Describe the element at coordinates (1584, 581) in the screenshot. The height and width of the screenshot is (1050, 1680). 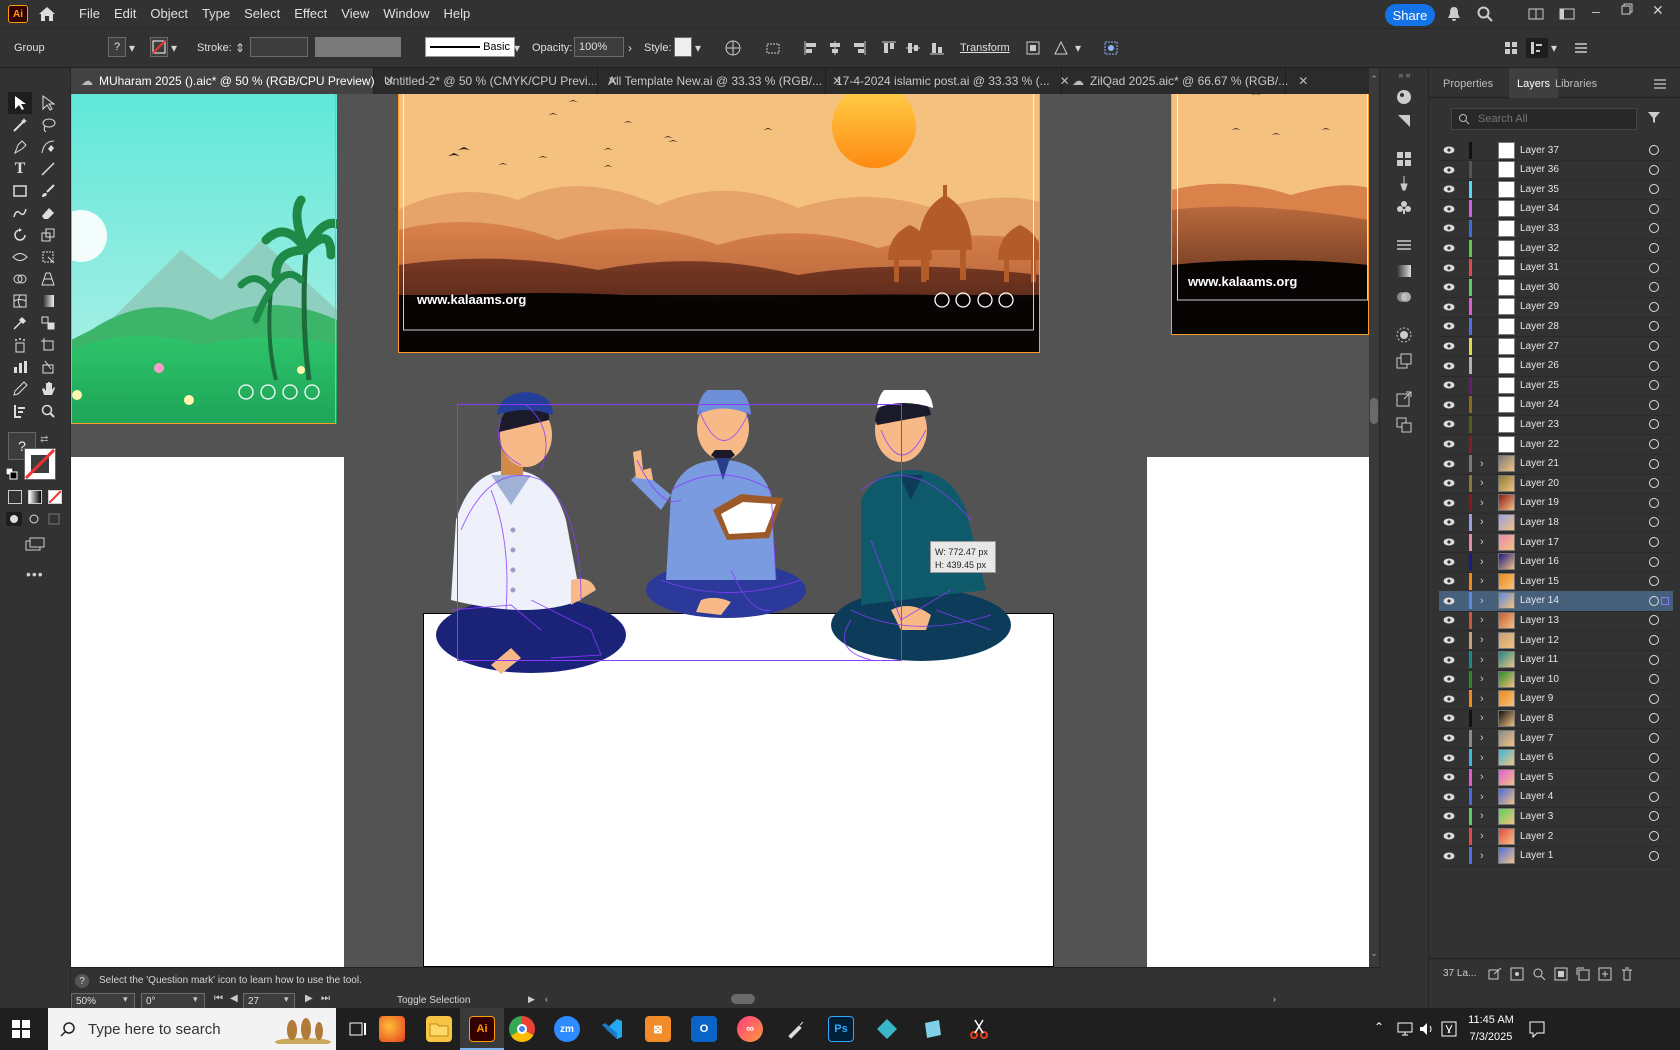
I see `layer-name: Layer 15` at that location.